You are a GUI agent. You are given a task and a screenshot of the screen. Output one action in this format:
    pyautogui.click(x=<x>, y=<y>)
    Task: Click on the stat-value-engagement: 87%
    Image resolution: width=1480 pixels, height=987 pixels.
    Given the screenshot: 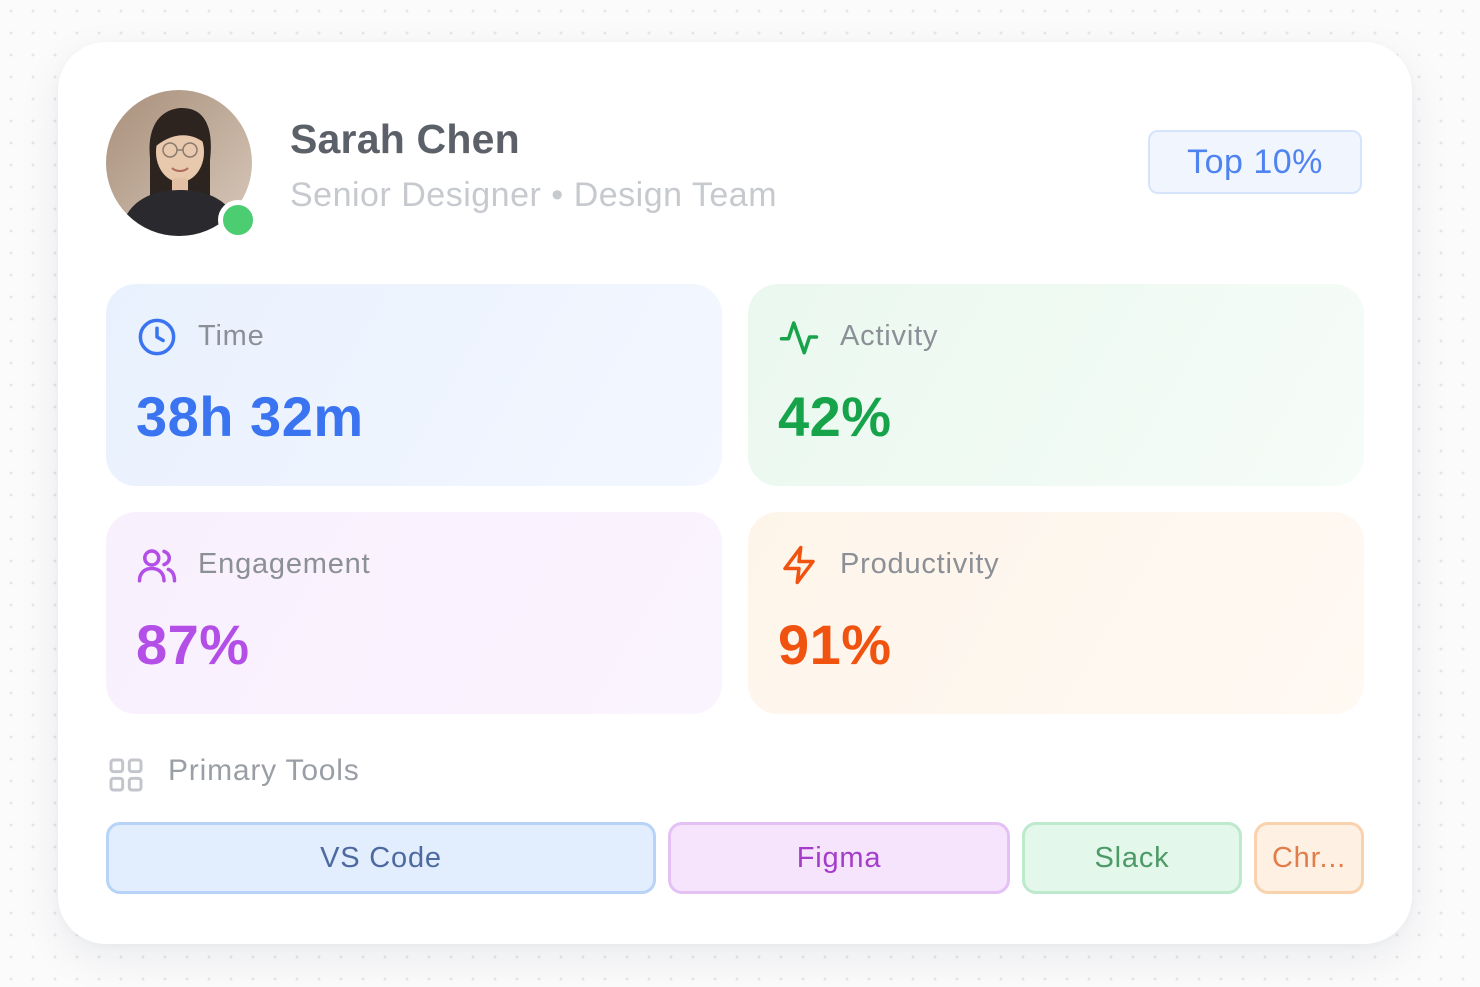 What is the action you would take?
    pyautogui.click(x=193, y=644)
    